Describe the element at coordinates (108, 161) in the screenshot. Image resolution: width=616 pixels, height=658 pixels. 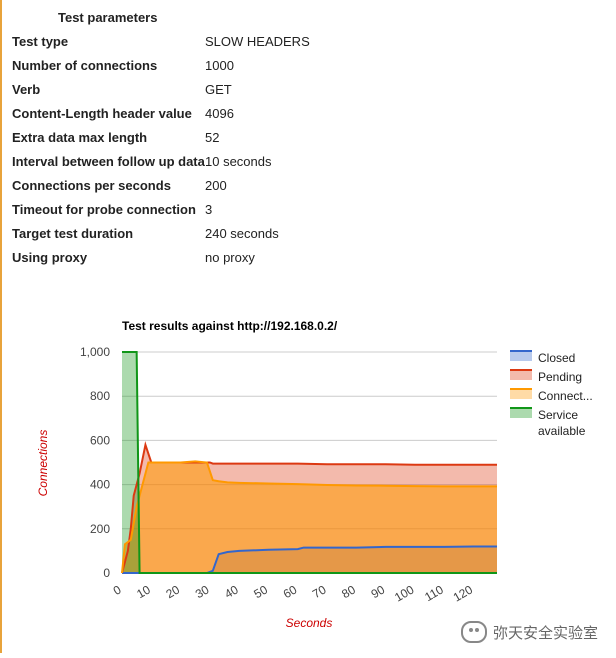
I see `param-label: Interval between follow up data` at that location.